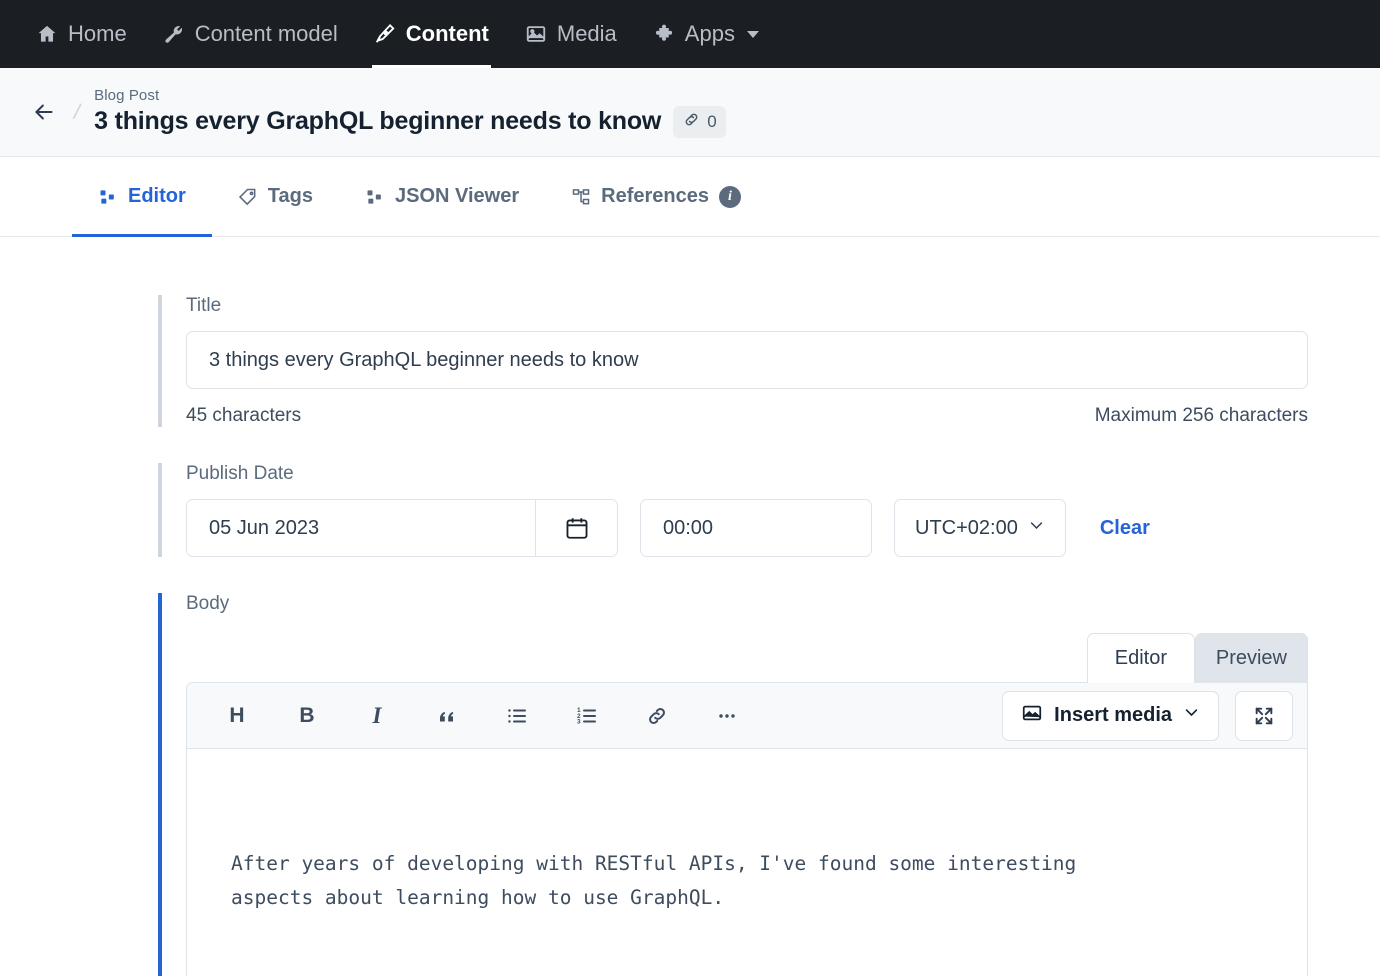 The width and height of the screenshot is (1380, 976). Describe the element at coordinates (1251, 658) in the screenshot. I see `body-tab-preview: Preview` at that location.